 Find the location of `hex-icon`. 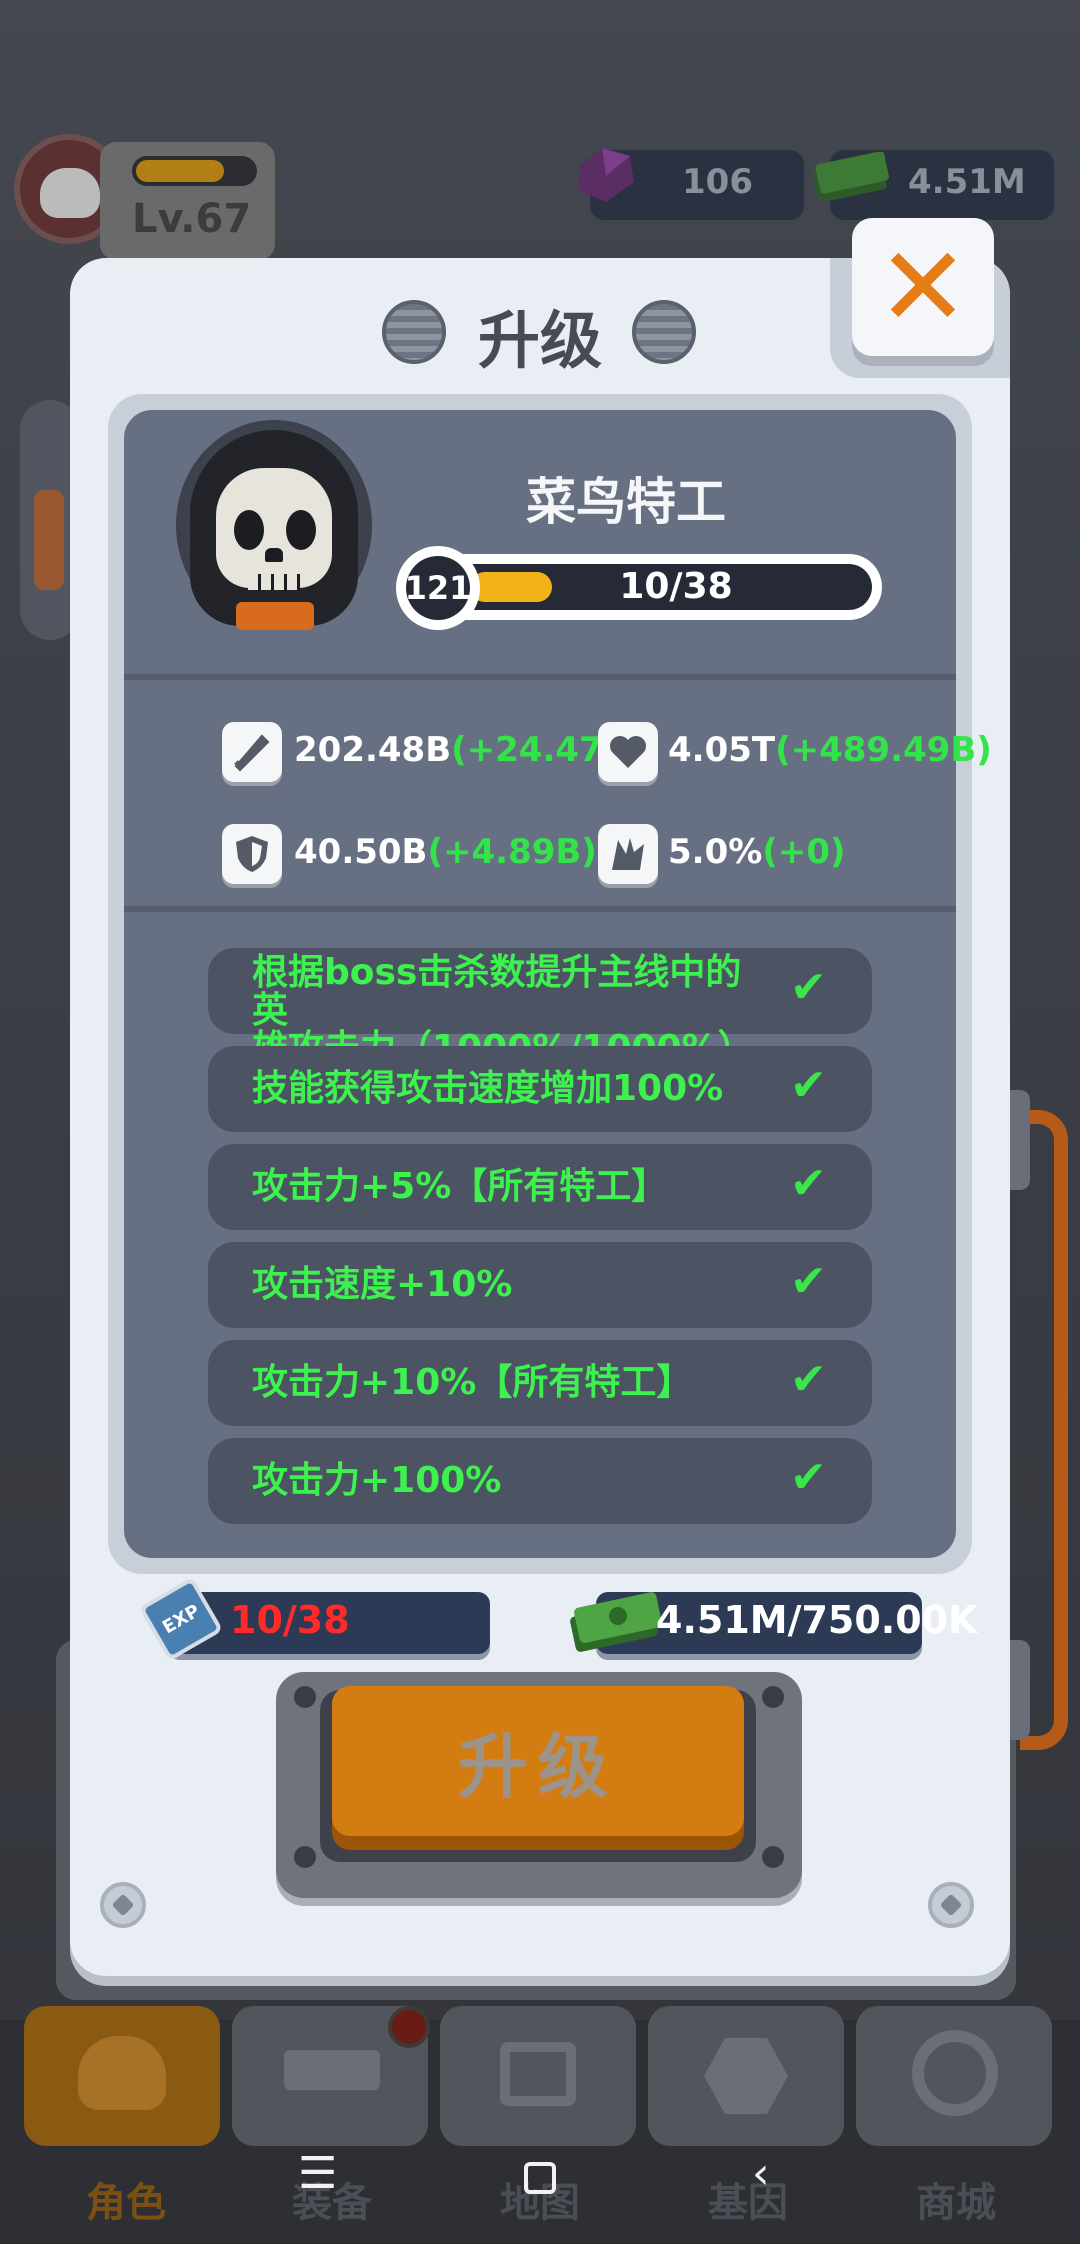

hex-icon is located at coordinates (746, 2076).